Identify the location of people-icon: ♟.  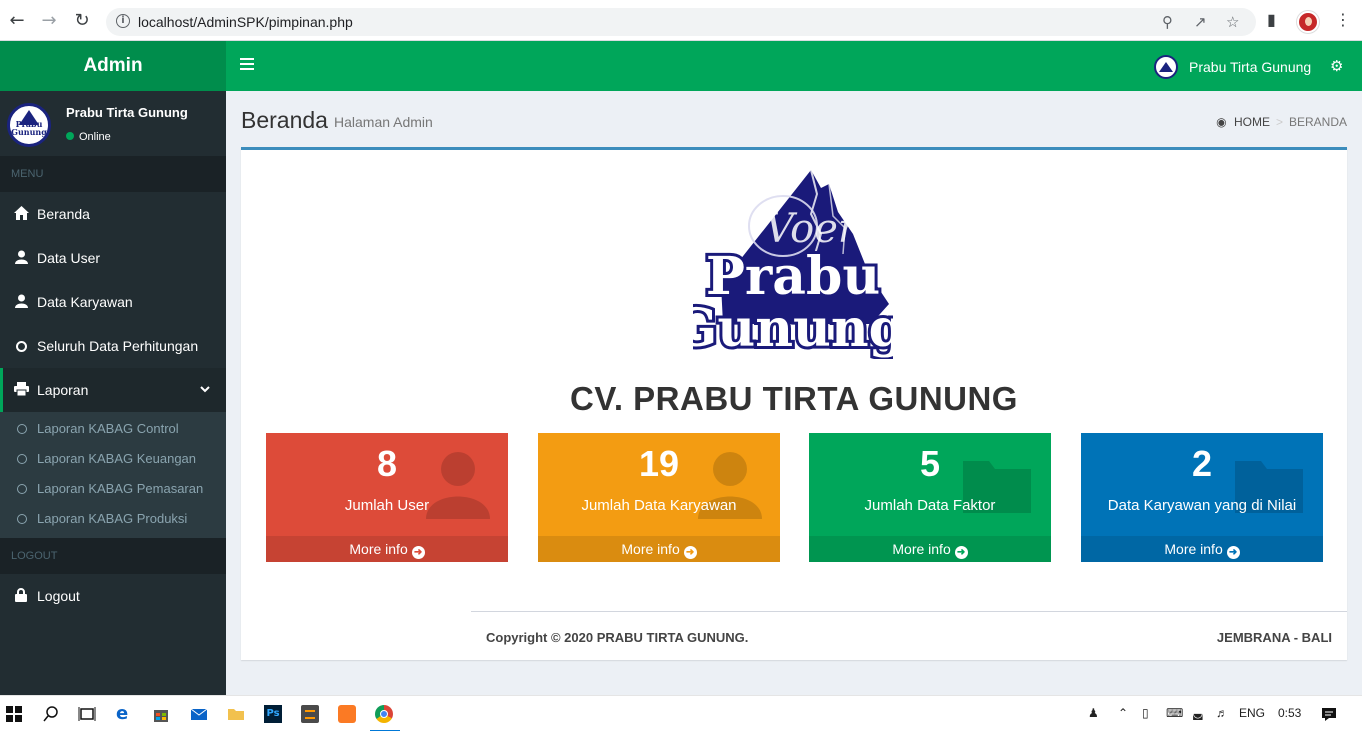
(1093, 713).